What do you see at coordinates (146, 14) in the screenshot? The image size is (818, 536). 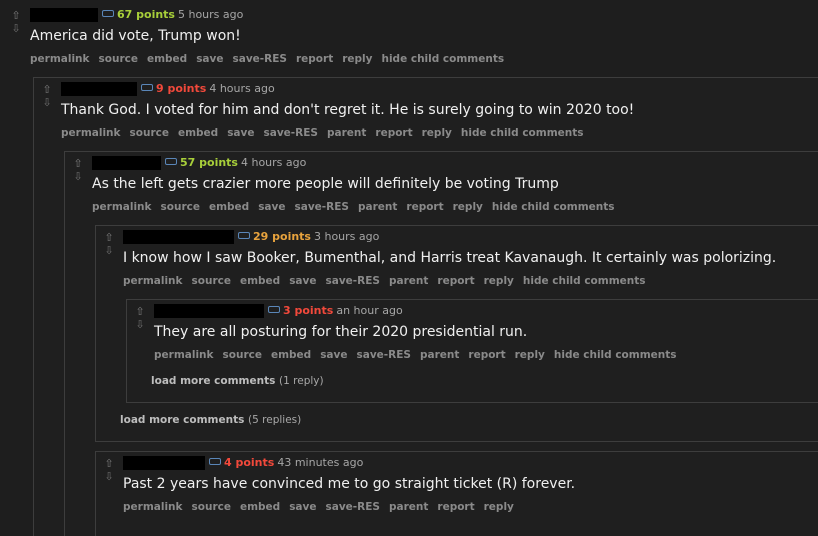 I see `score: 67 points` at bounding box center [146, 14].